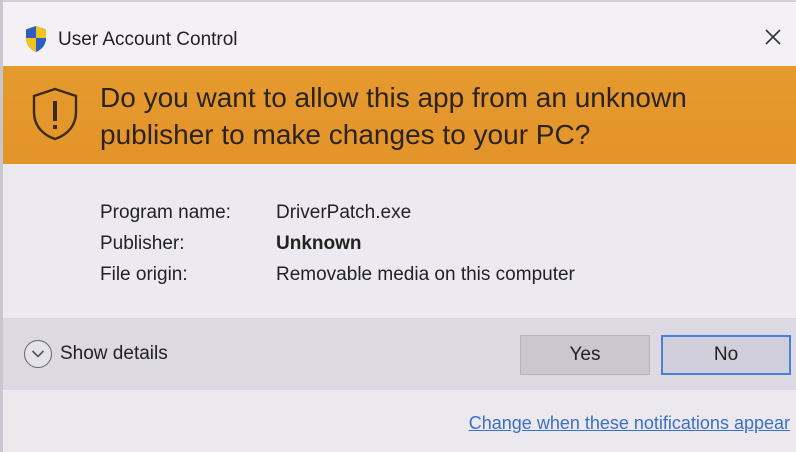 The width and height of the screenshot is (796, 452). Describe the element at coordinates (231, 244) in the screenshot. I see `info-row-publisher: Publisher: Unknown` at that location.